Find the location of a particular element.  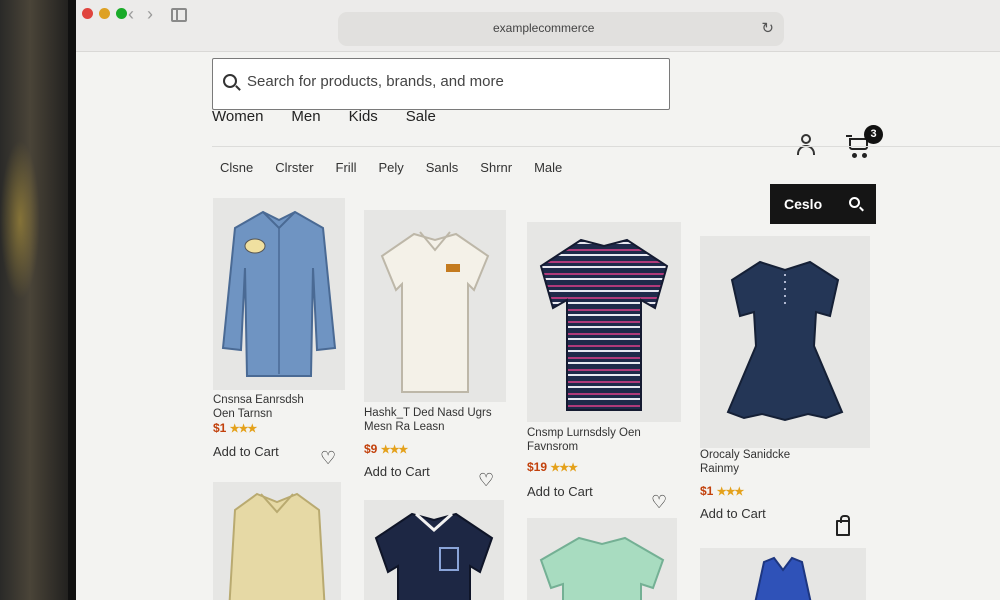

subnav-item: Pely is located at coordinates (390, 167).